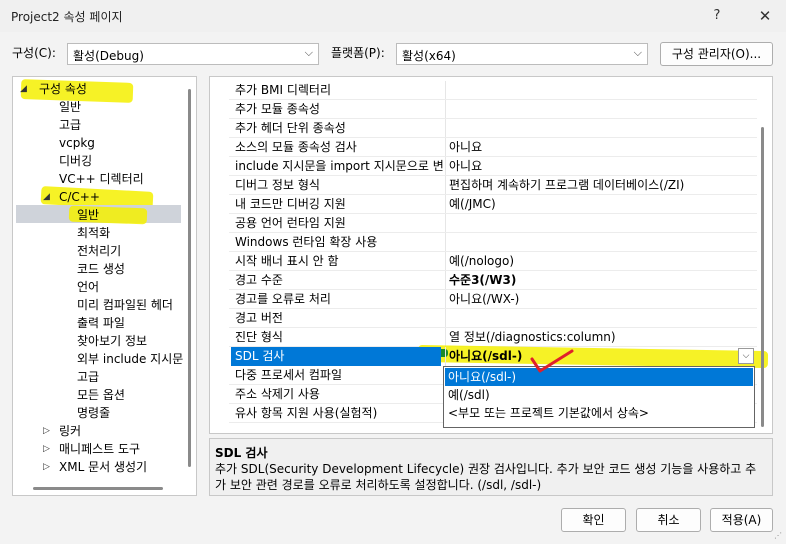  I want to click on property-value: 예(/nologo), so click(602, 261).